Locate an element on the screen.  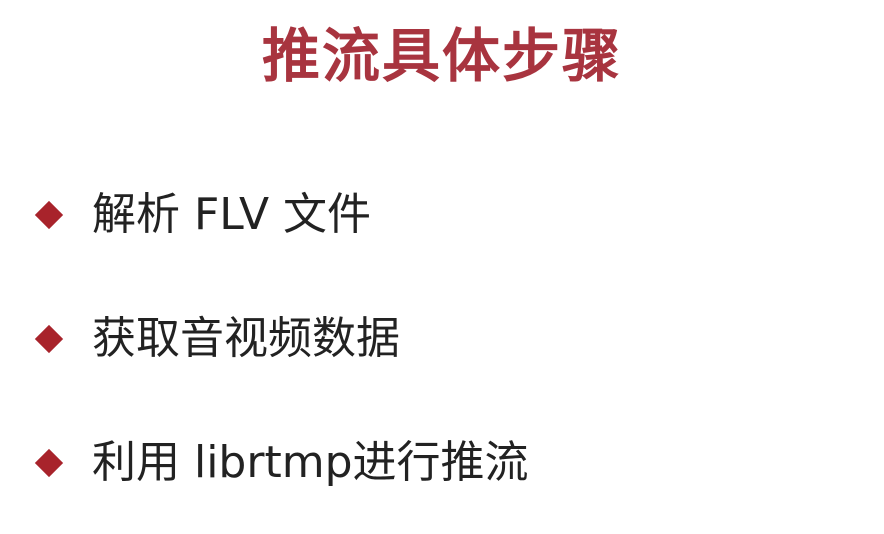
slide-title: 推流具体步骤 is located at coordinates (441, 56).